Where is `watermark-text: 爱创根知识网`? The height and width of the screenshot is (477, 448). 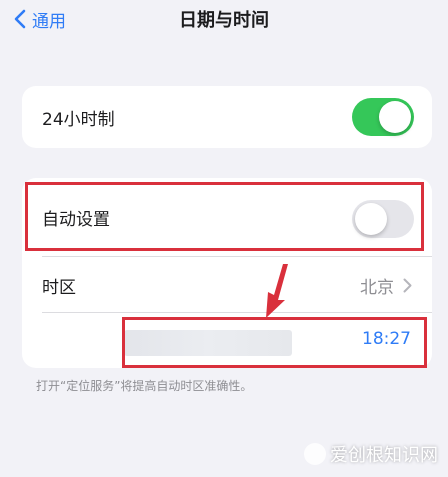
watermark-text: 爱创根知识网 is located at coordinates (384, 455).